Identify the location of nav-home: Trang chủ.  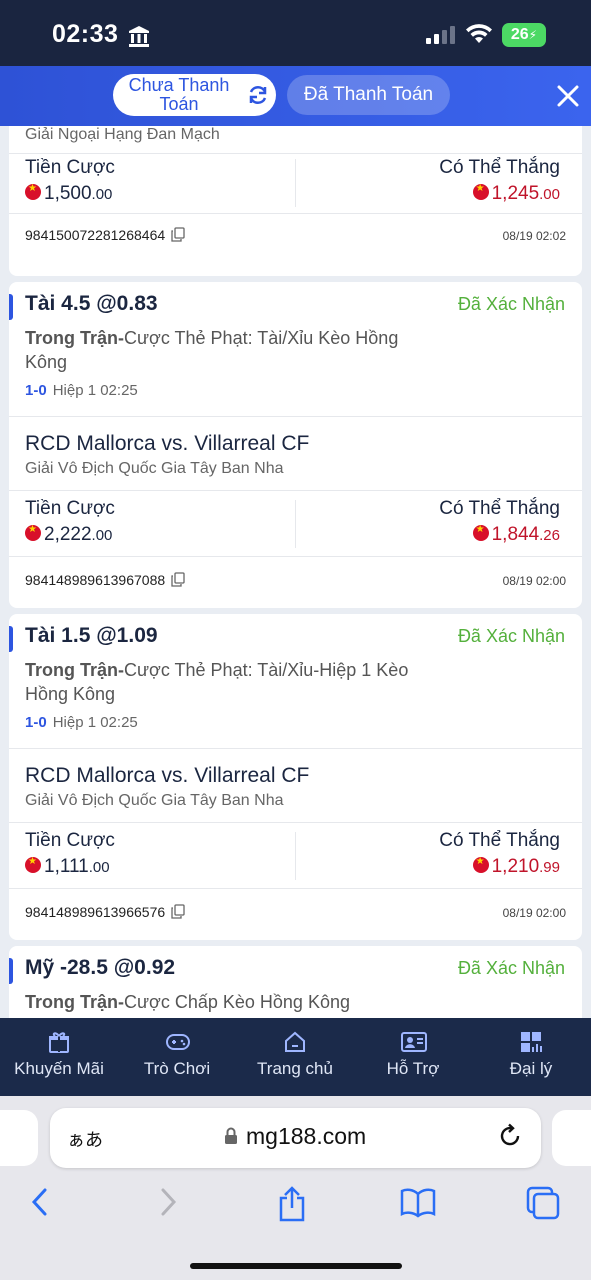
(295, 1057).